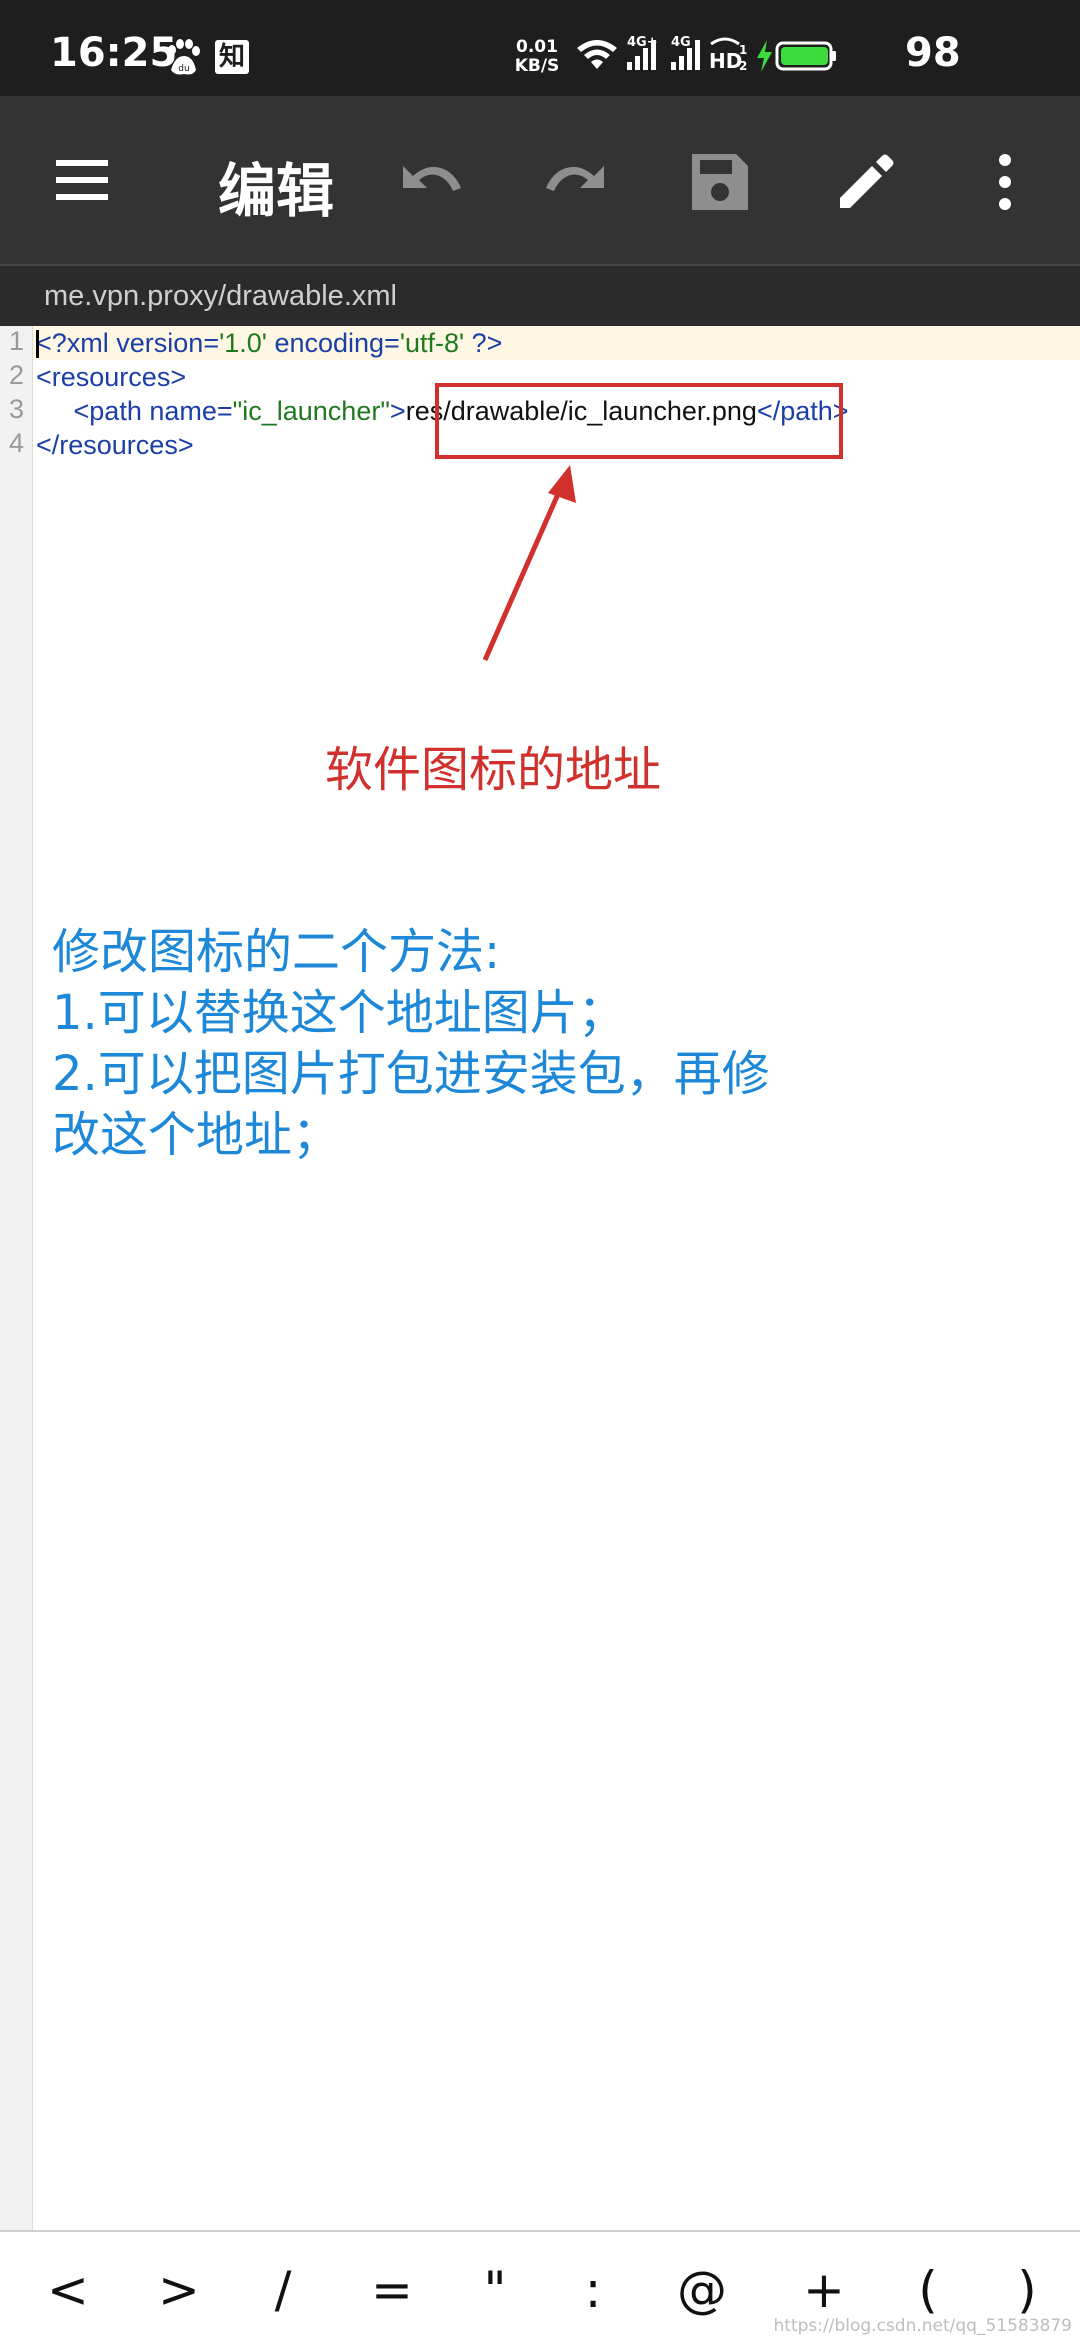 Image resolution: width=1080 pixels, height=2340 pixels. Describe the element at coordinates (168, 343) in the screenshot. I see `xml-attr: version=` at that location.